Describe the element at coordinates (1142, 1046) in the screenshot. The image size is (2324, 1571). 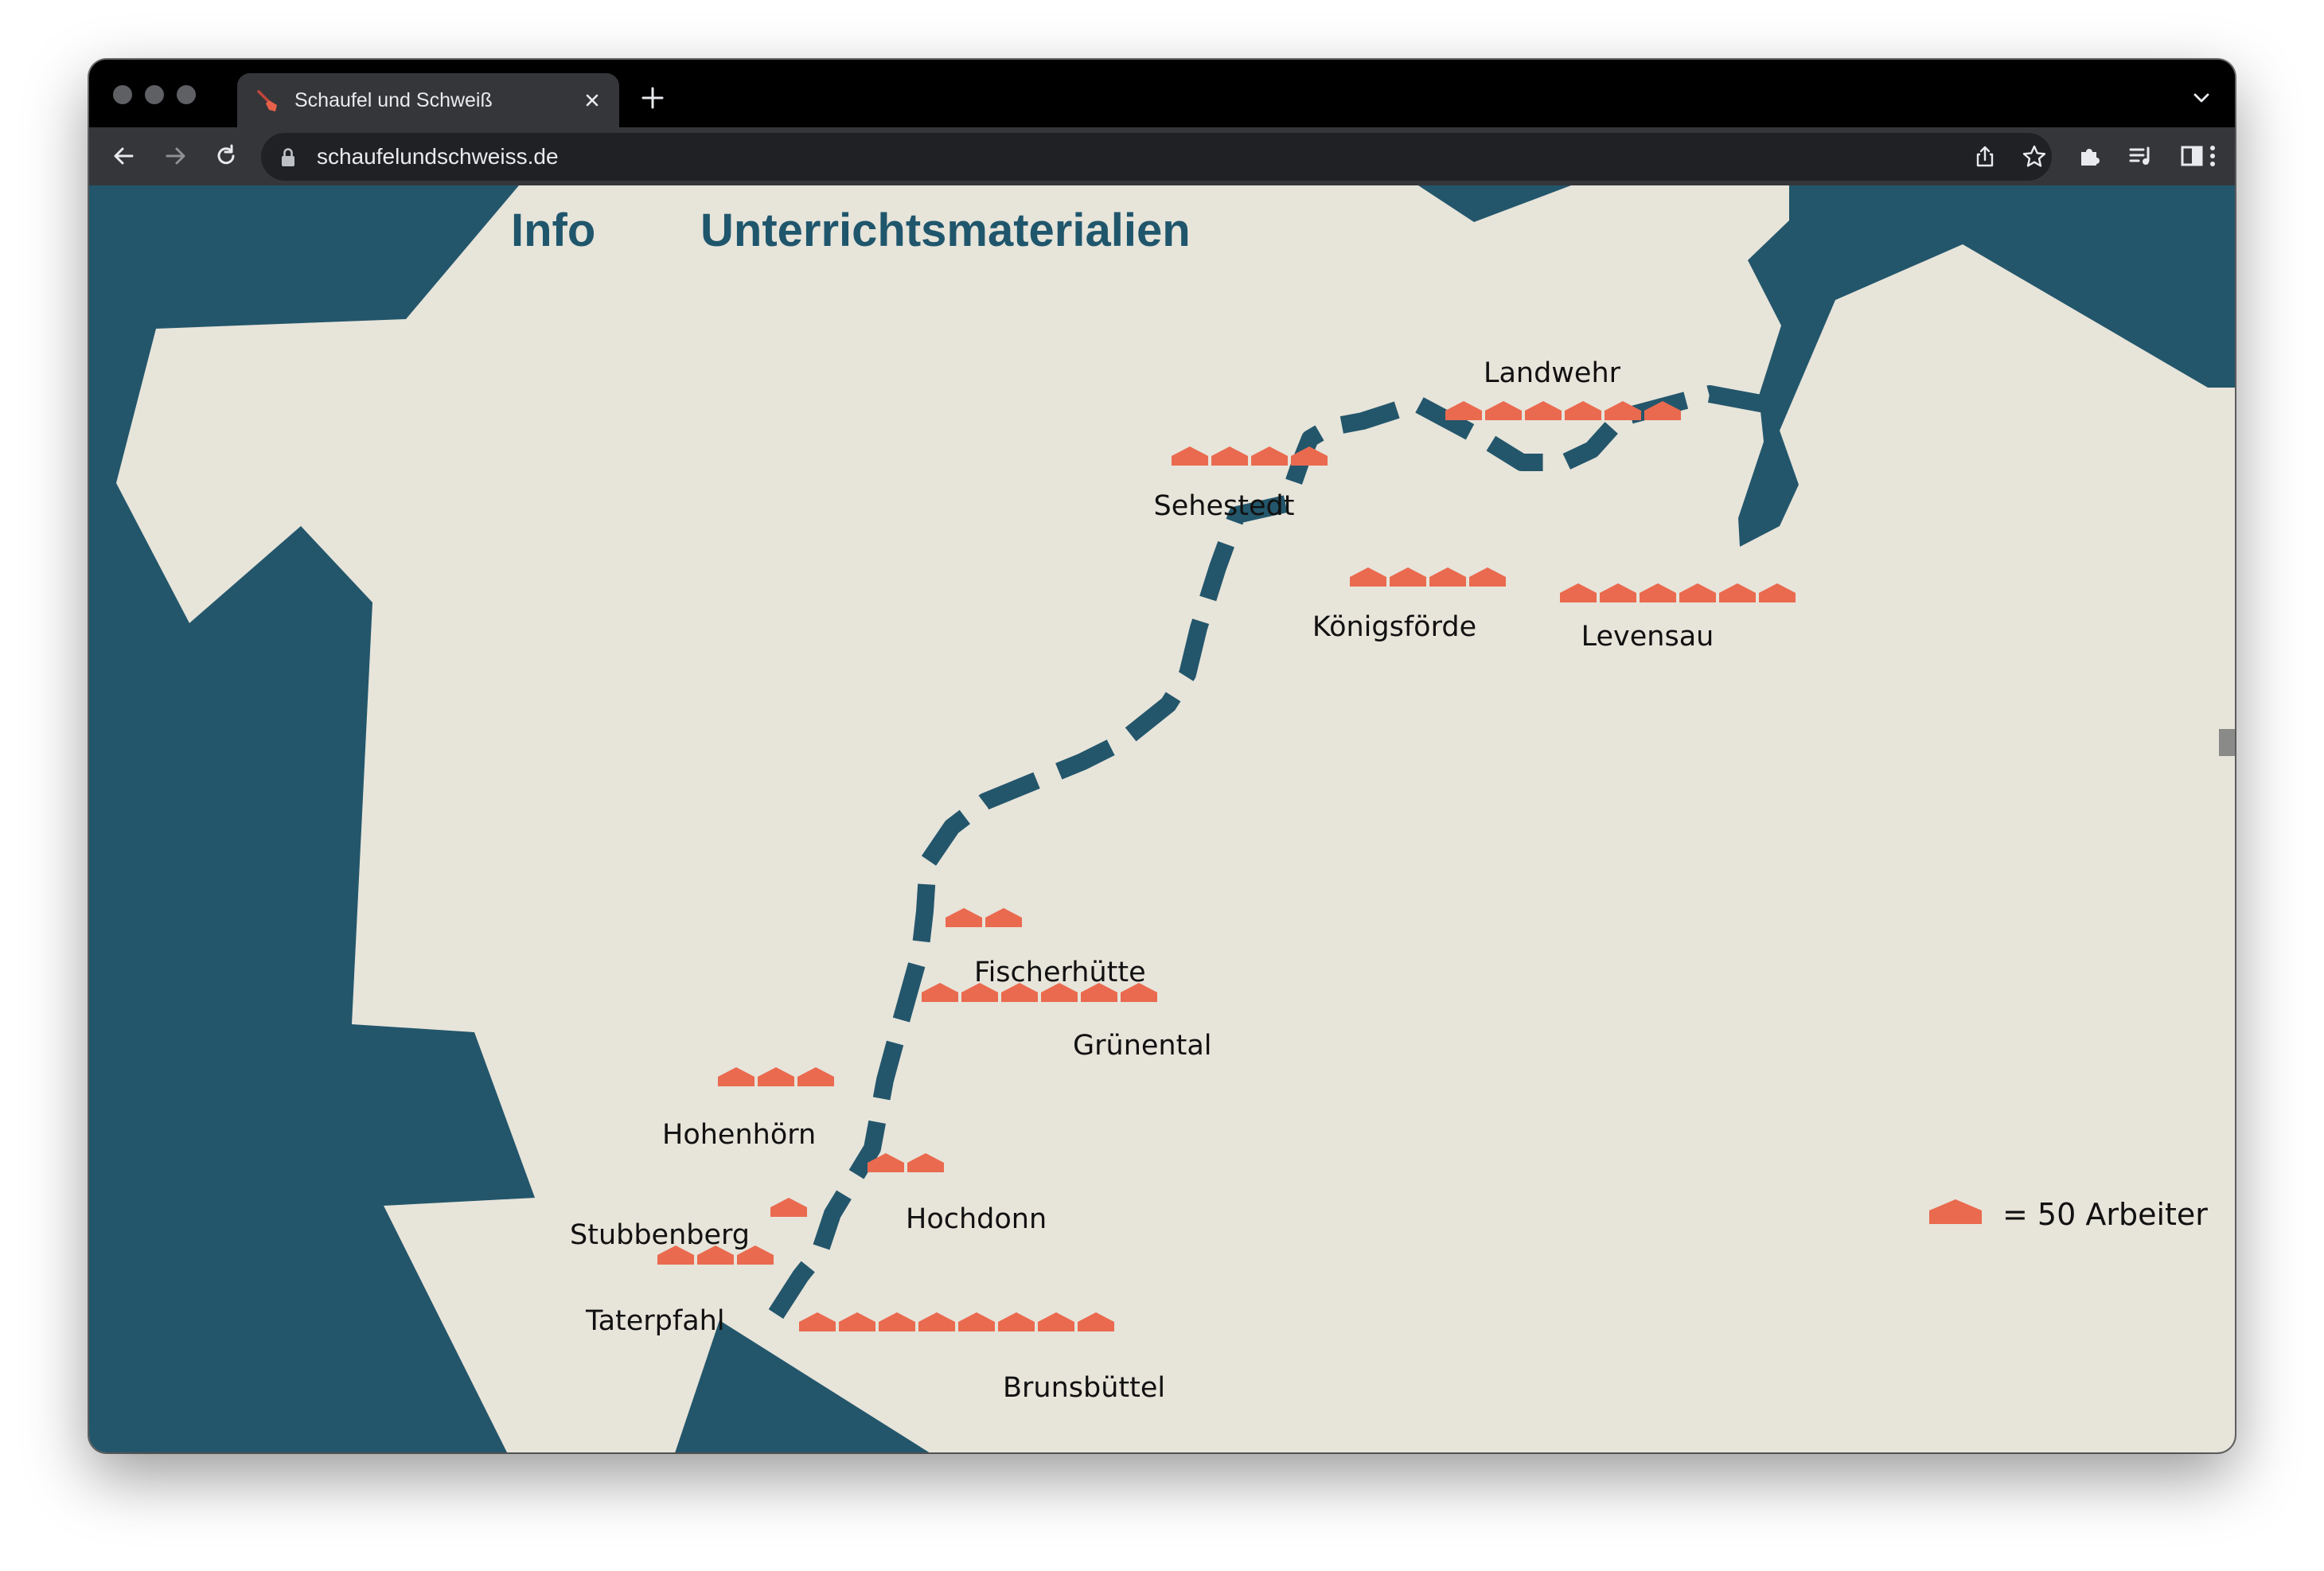
I see `place-label-gruenental: Grünental` at that location.